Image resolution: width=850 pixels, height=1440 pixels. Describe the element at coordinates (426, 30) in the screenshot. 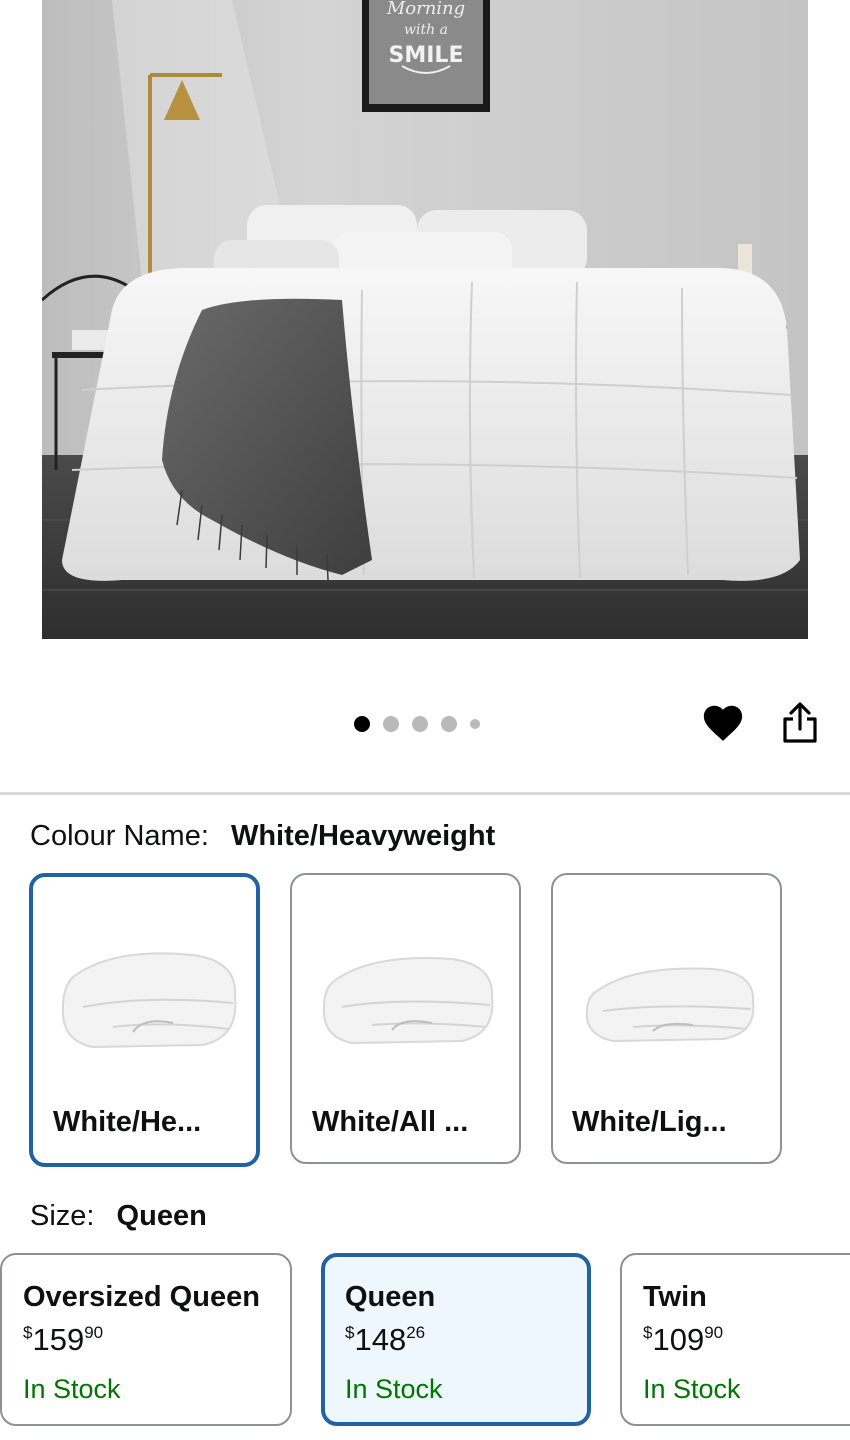

I see `svg-text: with a` at that location.